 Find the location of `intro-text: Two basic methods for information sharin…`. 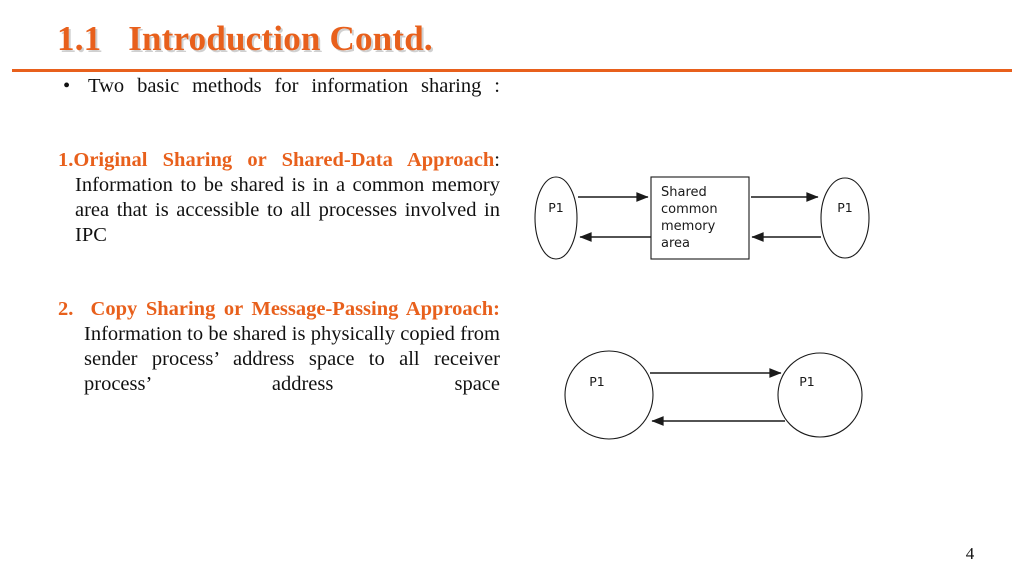

intro-text: Two basic methods for information sharin… is located at coordinates (294, 86).